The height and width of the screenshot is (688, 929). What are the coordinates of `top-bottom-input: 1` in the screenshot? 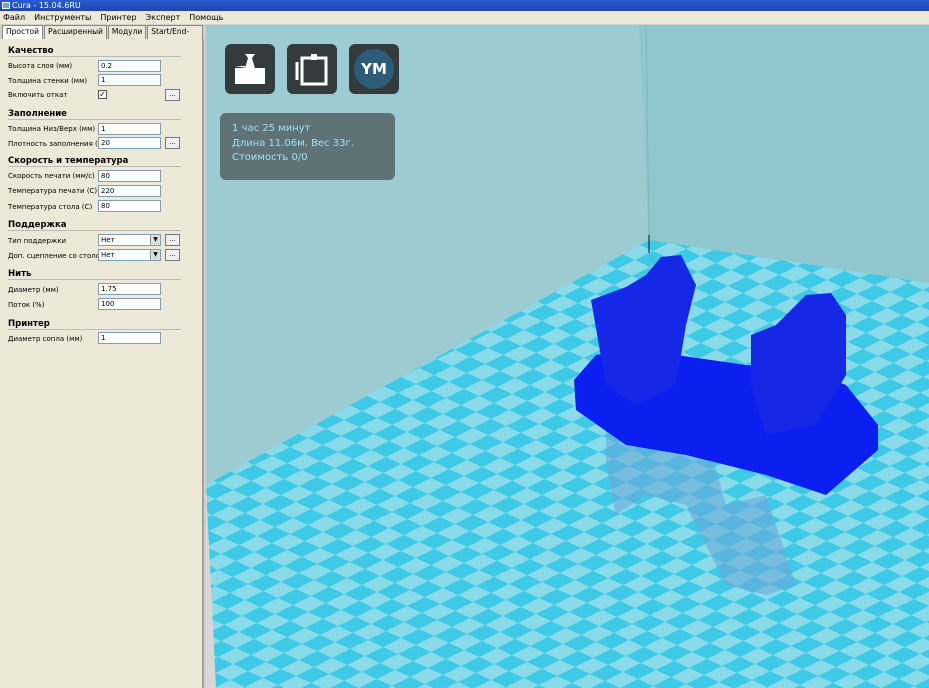 It's located at (129, 129).